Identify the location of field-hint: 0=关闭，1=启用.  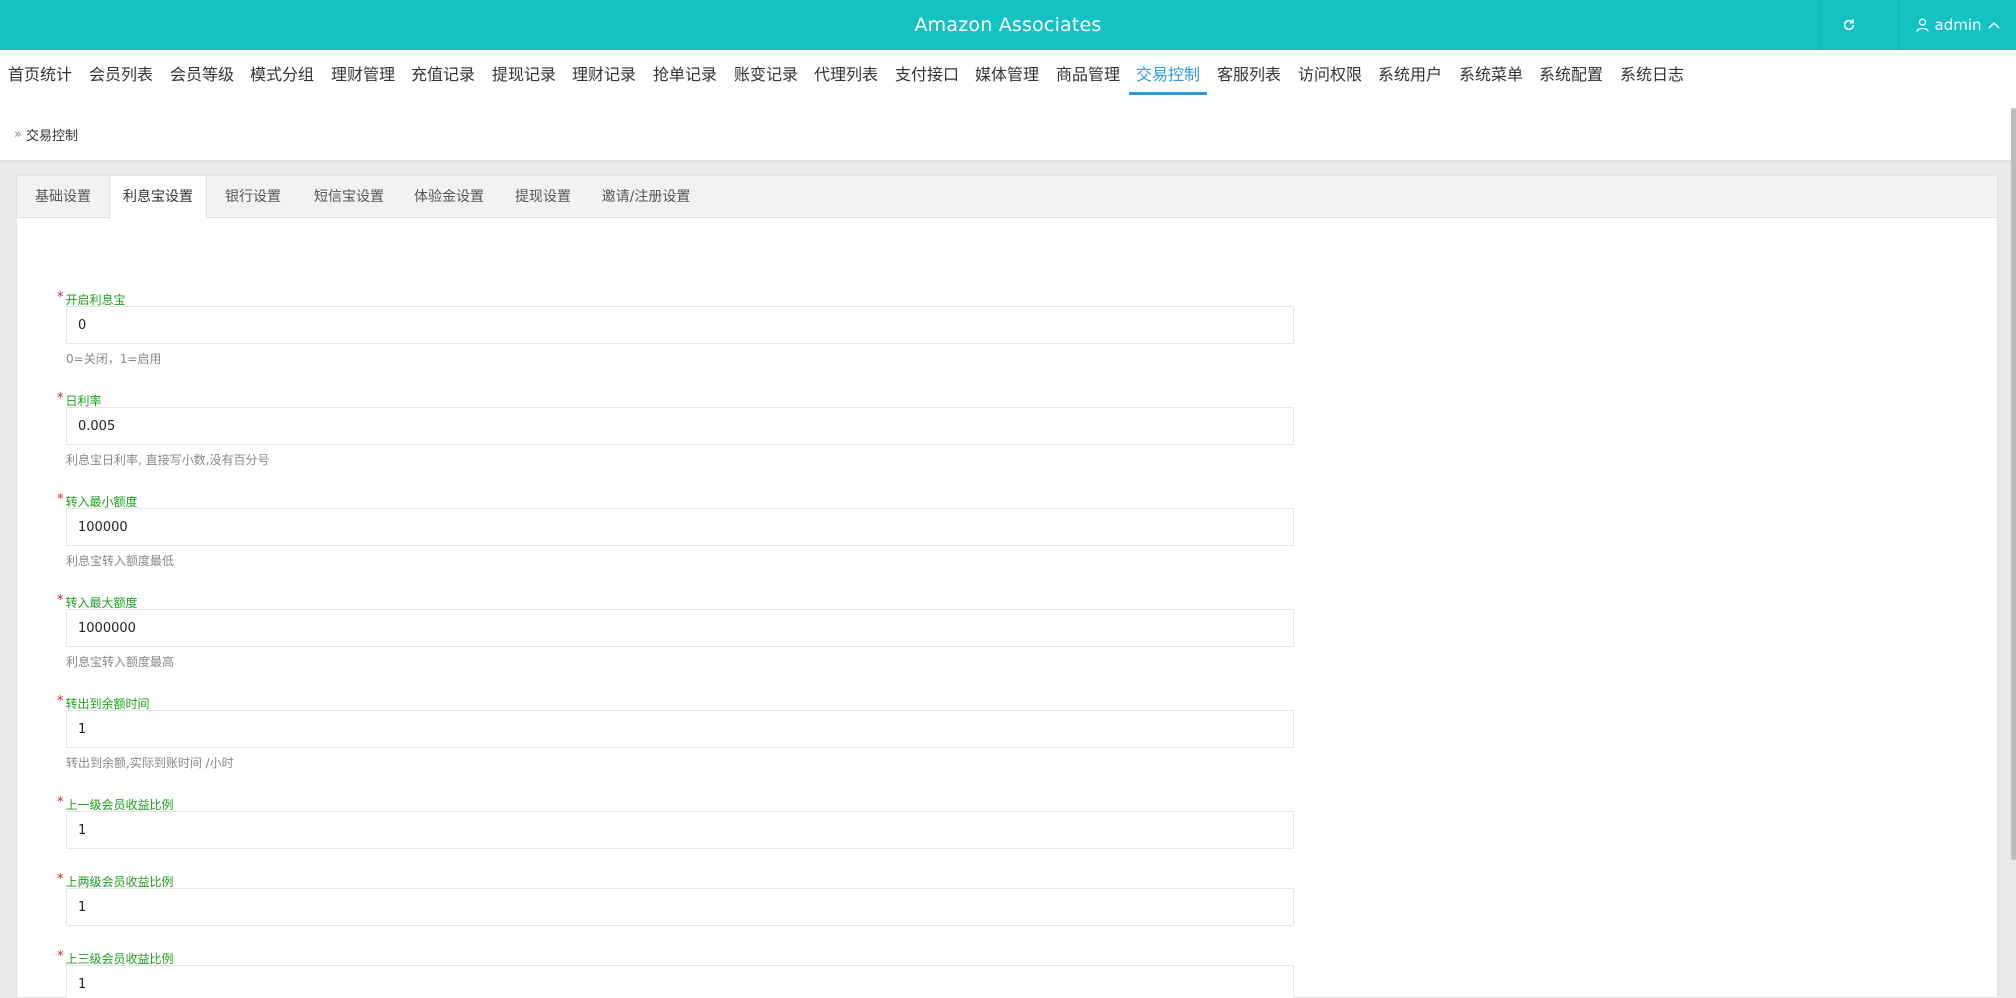
(114, 359).